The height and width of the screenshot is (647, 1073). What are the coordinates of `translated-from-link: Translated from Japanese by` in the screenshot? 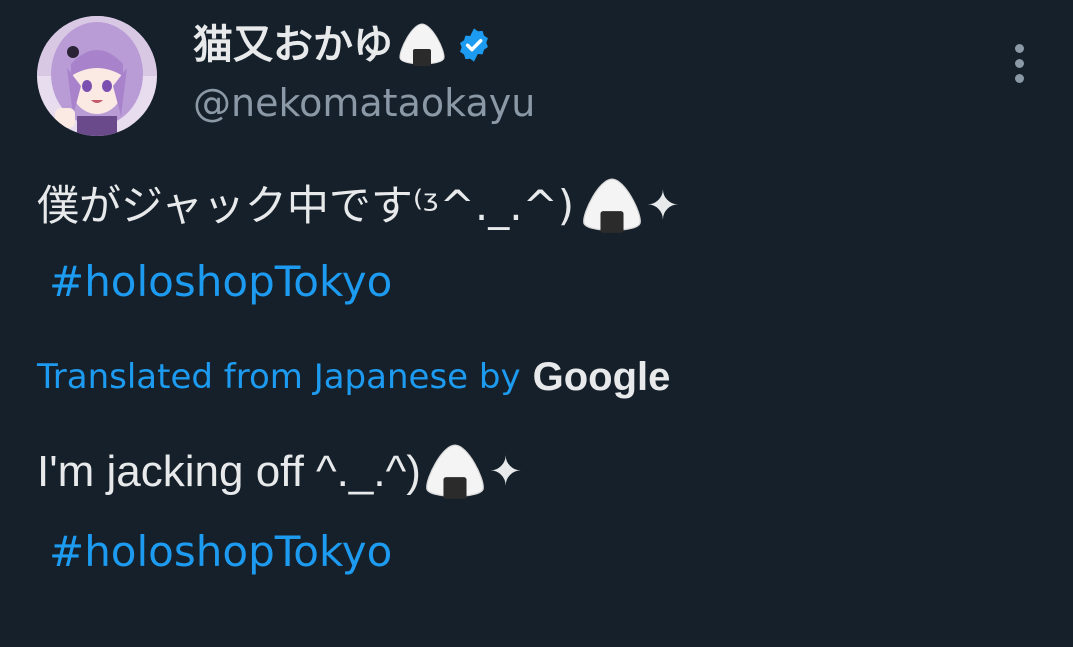 It's located at (279, 377).